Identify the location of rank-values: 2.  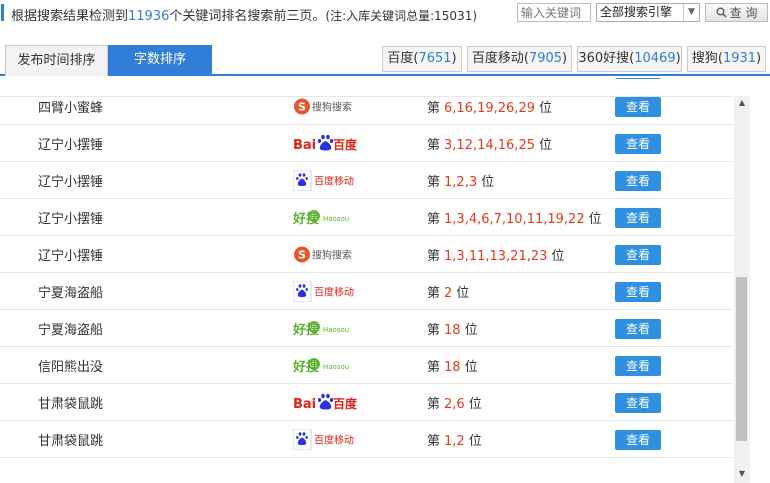
(448, 293).